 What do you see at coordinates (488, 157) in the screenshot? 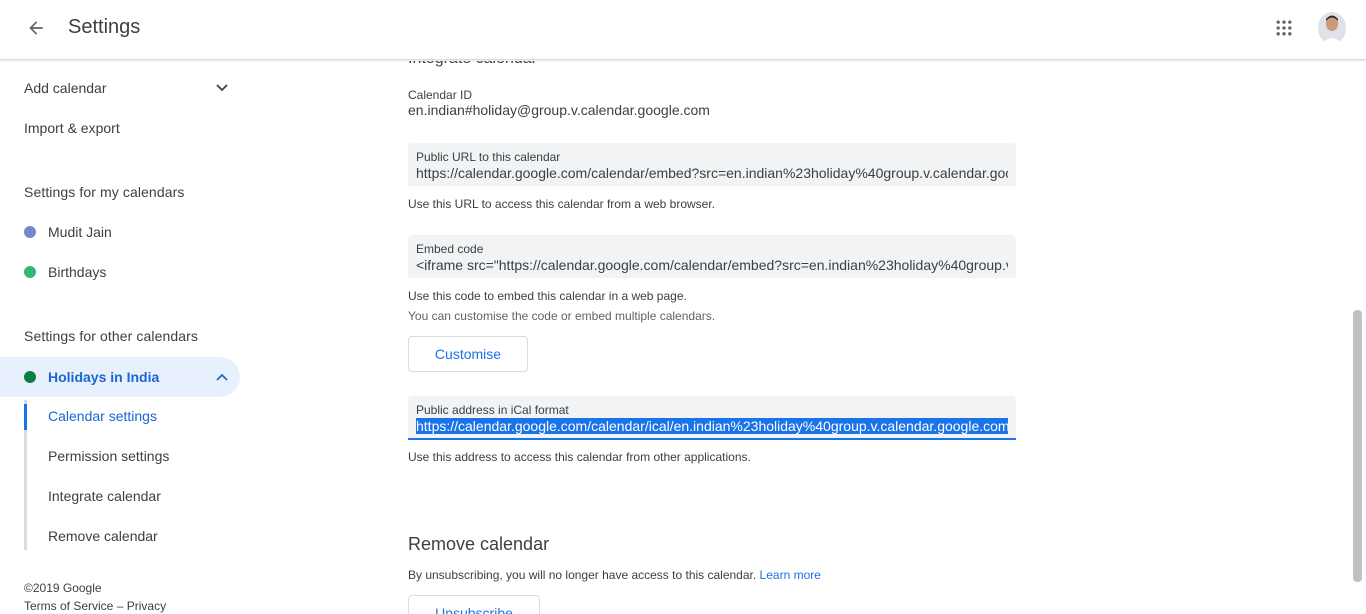
I see `public-url-label: Public URL to this calendar` at bounding box center [488, 157].